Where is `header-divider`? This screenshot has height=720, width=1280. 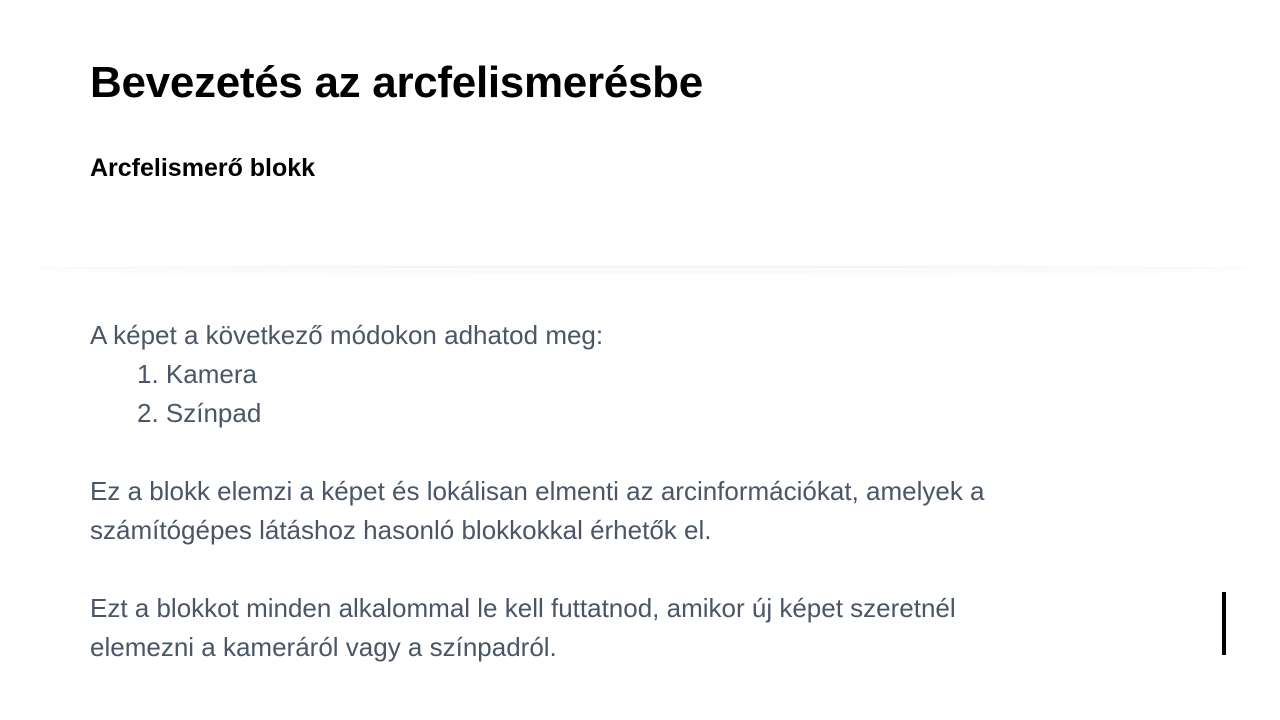
header-divider is located at coordinates (640, 268).